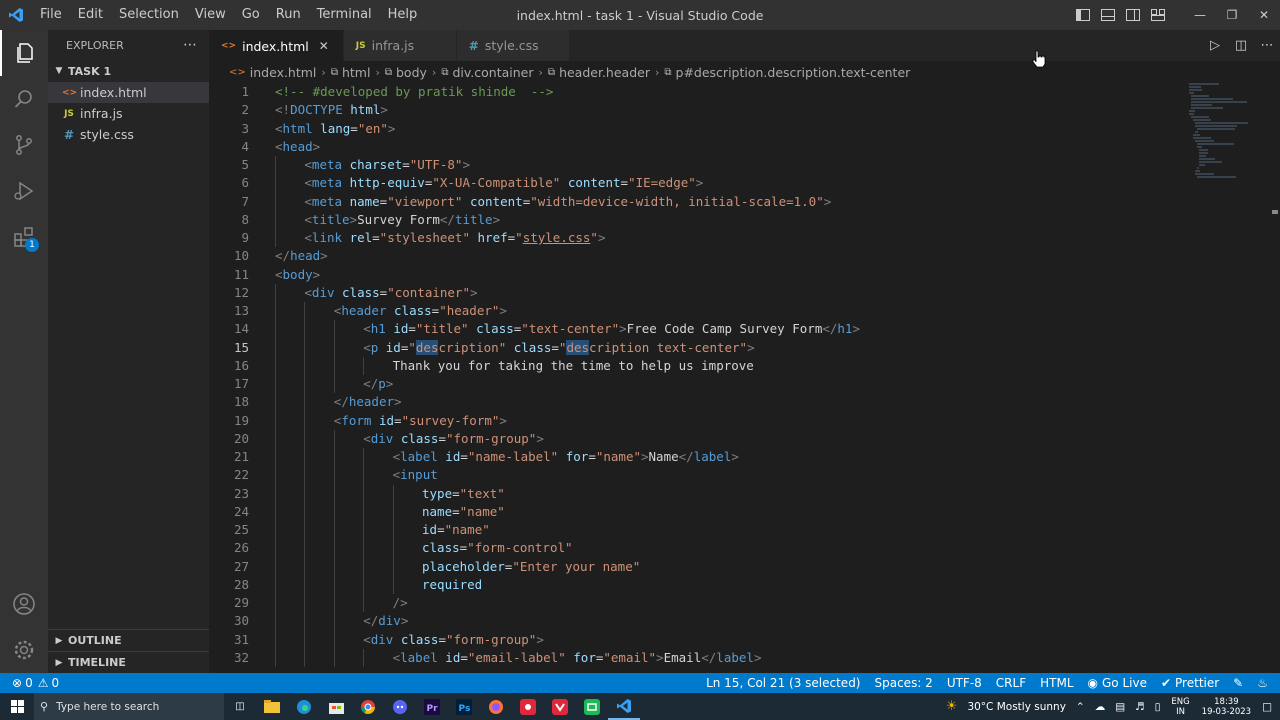 The image size is (1280, 720). Describe the element at coordinates (129, 706) in the screenshot. I see `taskbar-search-box: ⚲ Type here to search` at that location.